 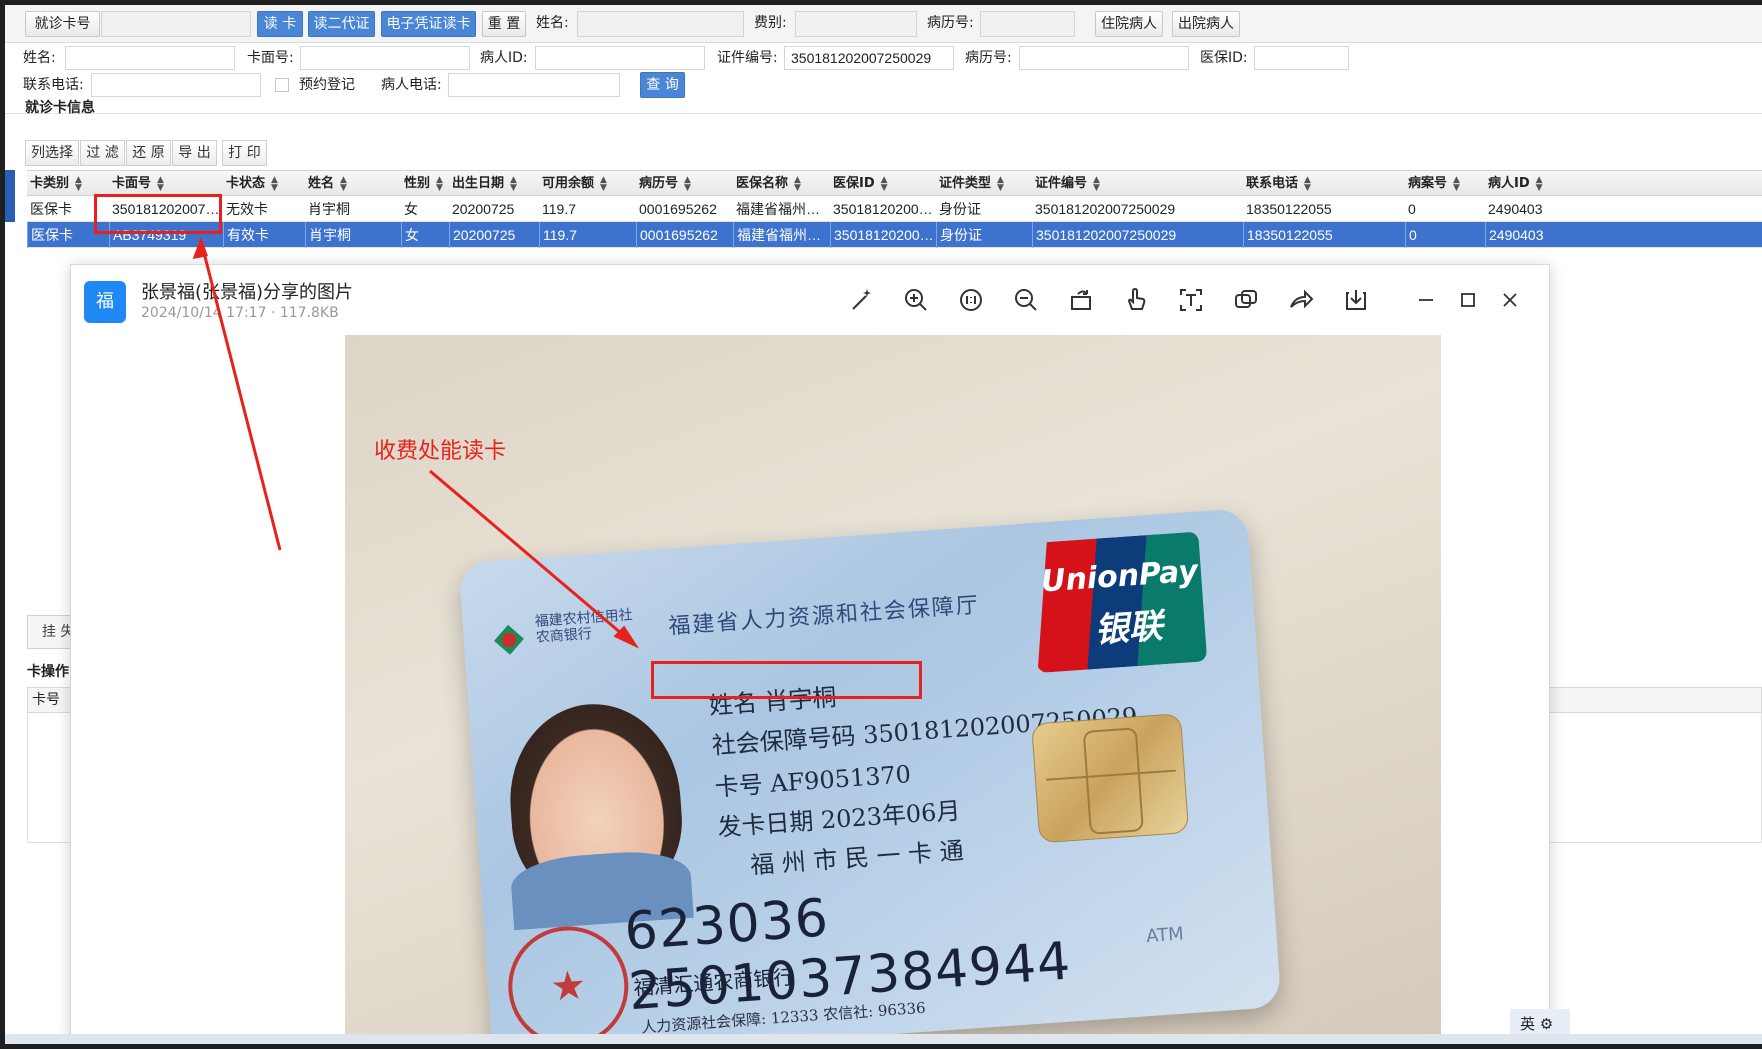 What do you see at coordinates (971, 300) in the screenshot?
I see `actual-size-icon` at bounding box center [971, 300].